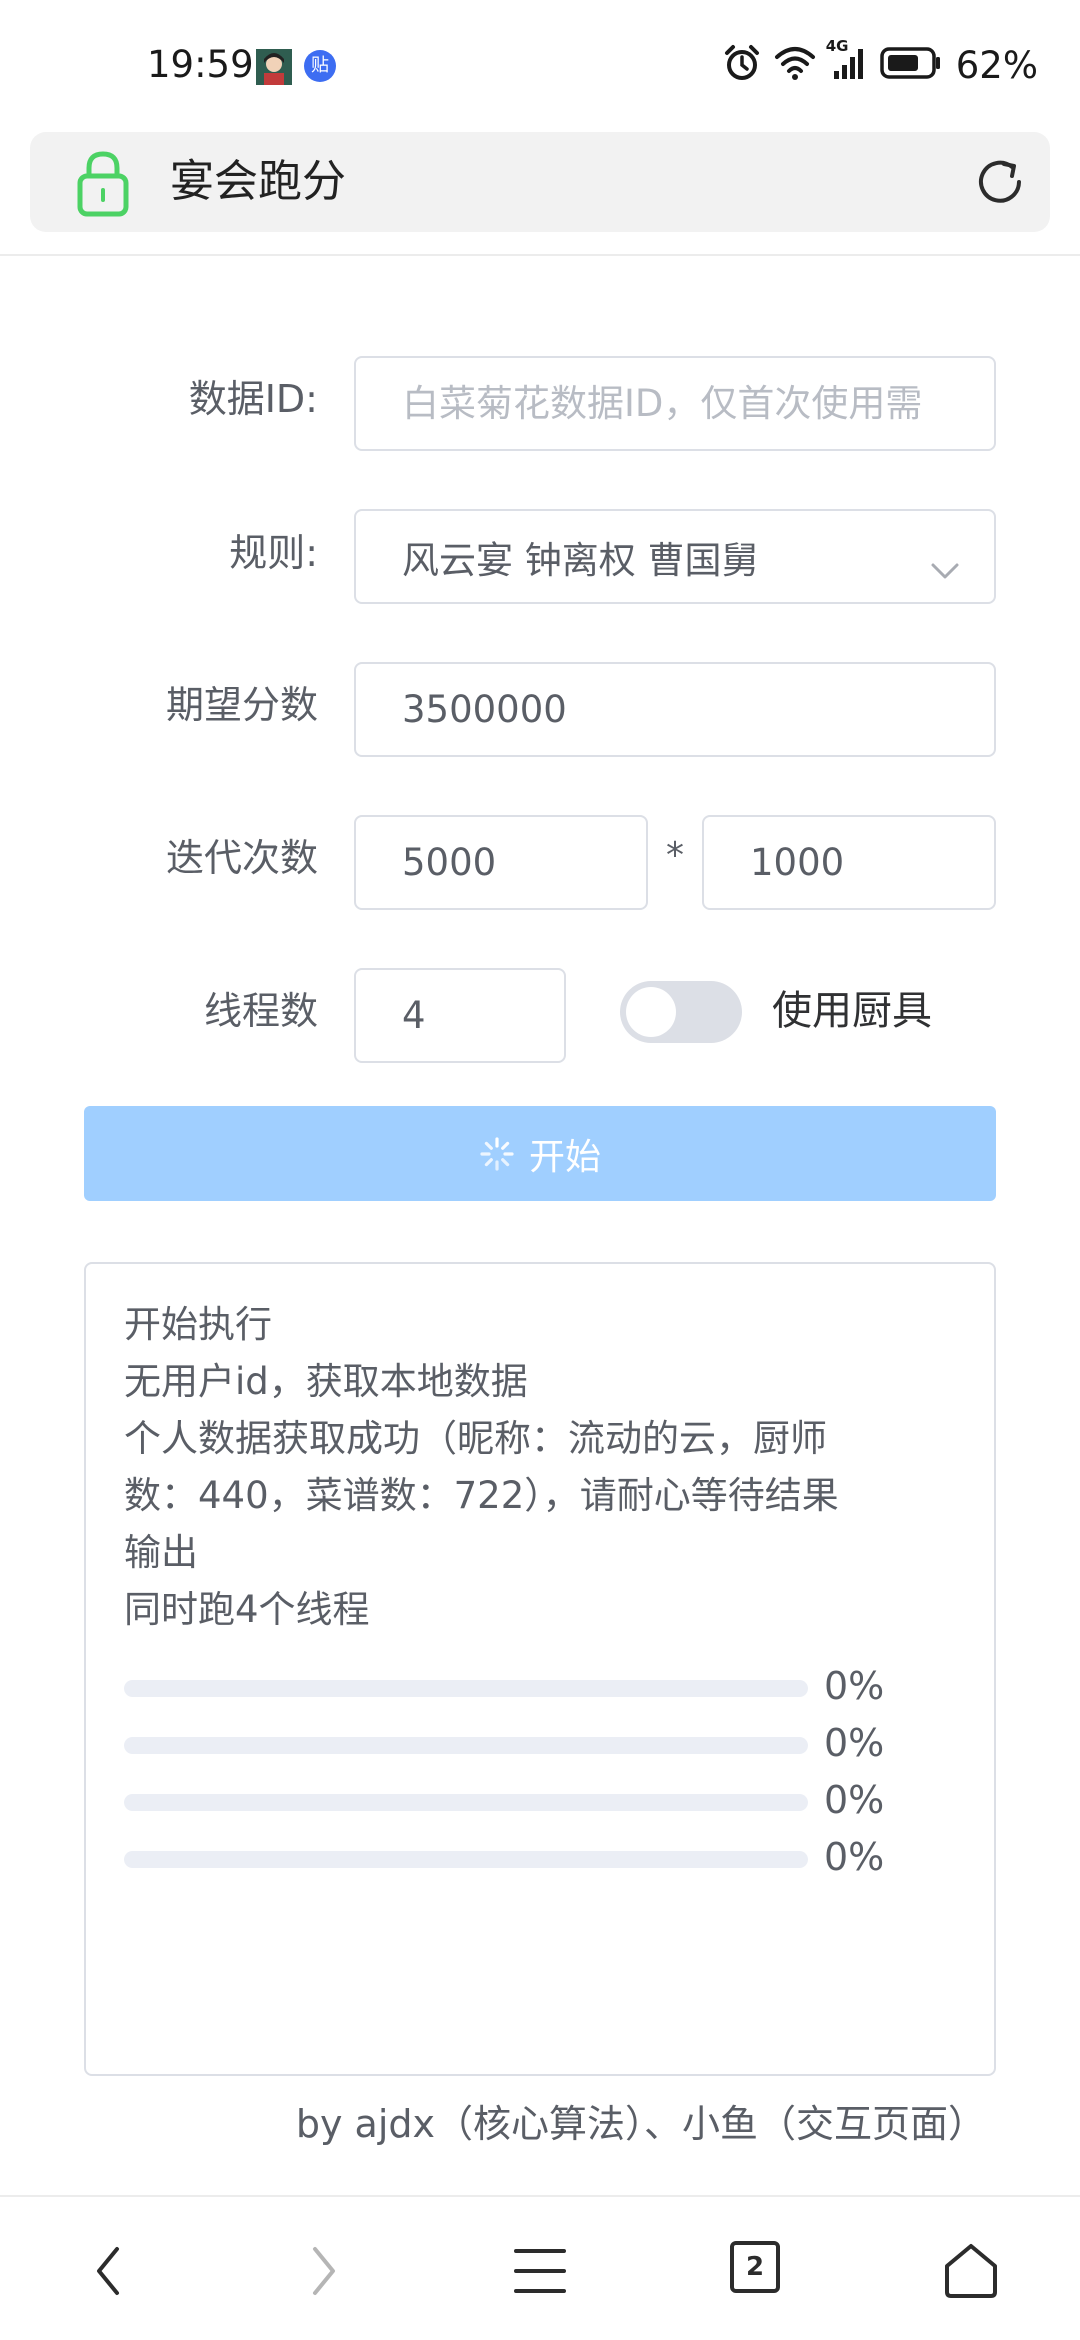  I want to click on loading-spinner-icon, so click(497, 1154).